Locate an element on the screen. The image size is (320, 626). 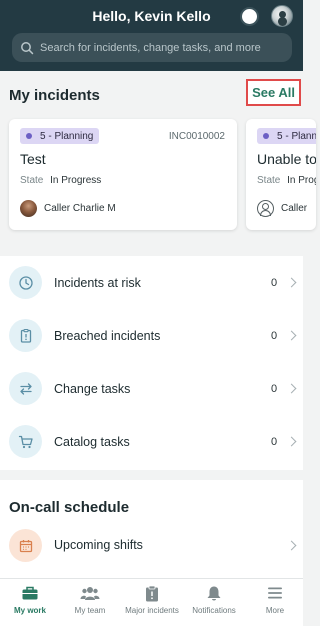
tab-notifications: Notifications is located at coordinates (214, 602).